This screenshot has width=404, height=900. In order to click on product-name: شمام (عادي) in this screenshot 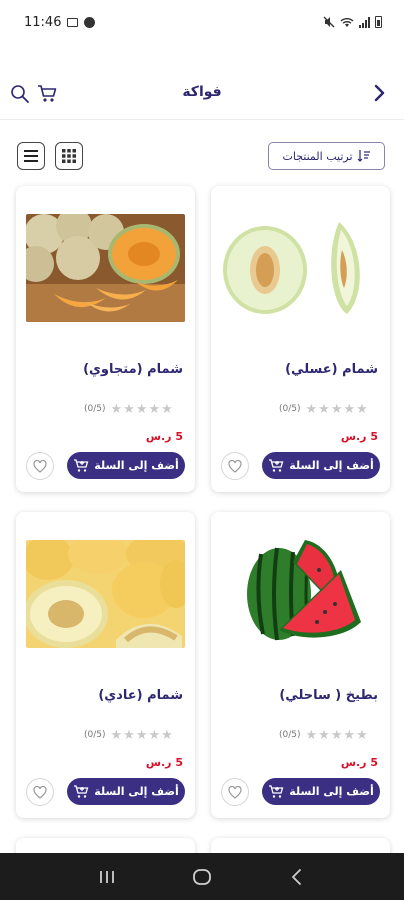, I will do `click(140, 695)`.